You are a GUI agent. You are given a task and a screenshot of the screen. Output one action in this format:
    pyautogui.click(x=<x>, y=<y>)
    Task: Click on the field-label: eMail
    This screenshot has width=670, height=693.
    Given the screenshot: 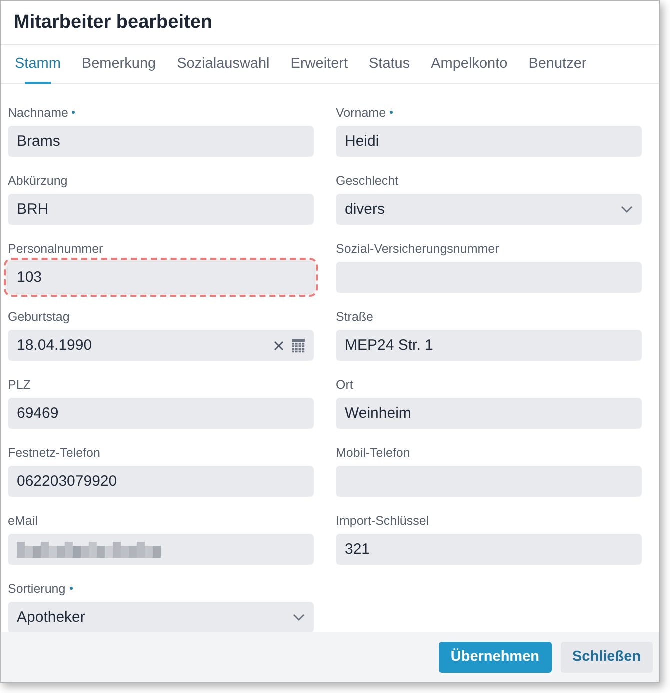 What is the action you would take?
    pyautogui.click(x=23, y=521)
    